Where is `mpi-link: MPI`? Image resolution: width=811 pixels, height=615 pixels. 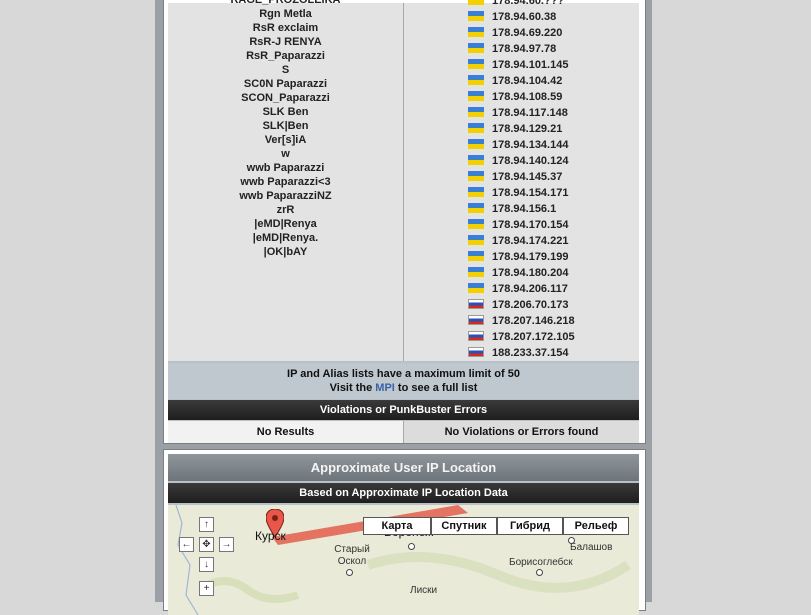 mpi-link: MPI is located at coordinates (385, 388).